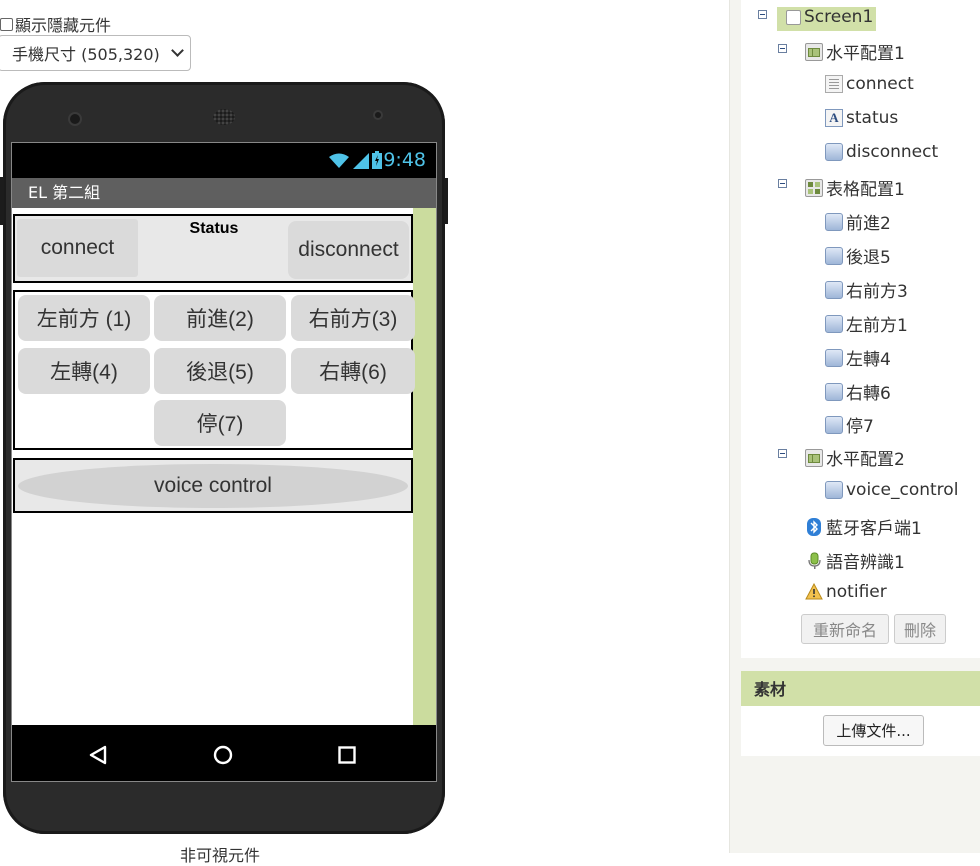 Image resolution: width=980 pixels, height=866 pixels. What do you see at coordinates (920, 629) in the screenshot?
I see `delete-button: 刪除` at bounding box center [920, 629].